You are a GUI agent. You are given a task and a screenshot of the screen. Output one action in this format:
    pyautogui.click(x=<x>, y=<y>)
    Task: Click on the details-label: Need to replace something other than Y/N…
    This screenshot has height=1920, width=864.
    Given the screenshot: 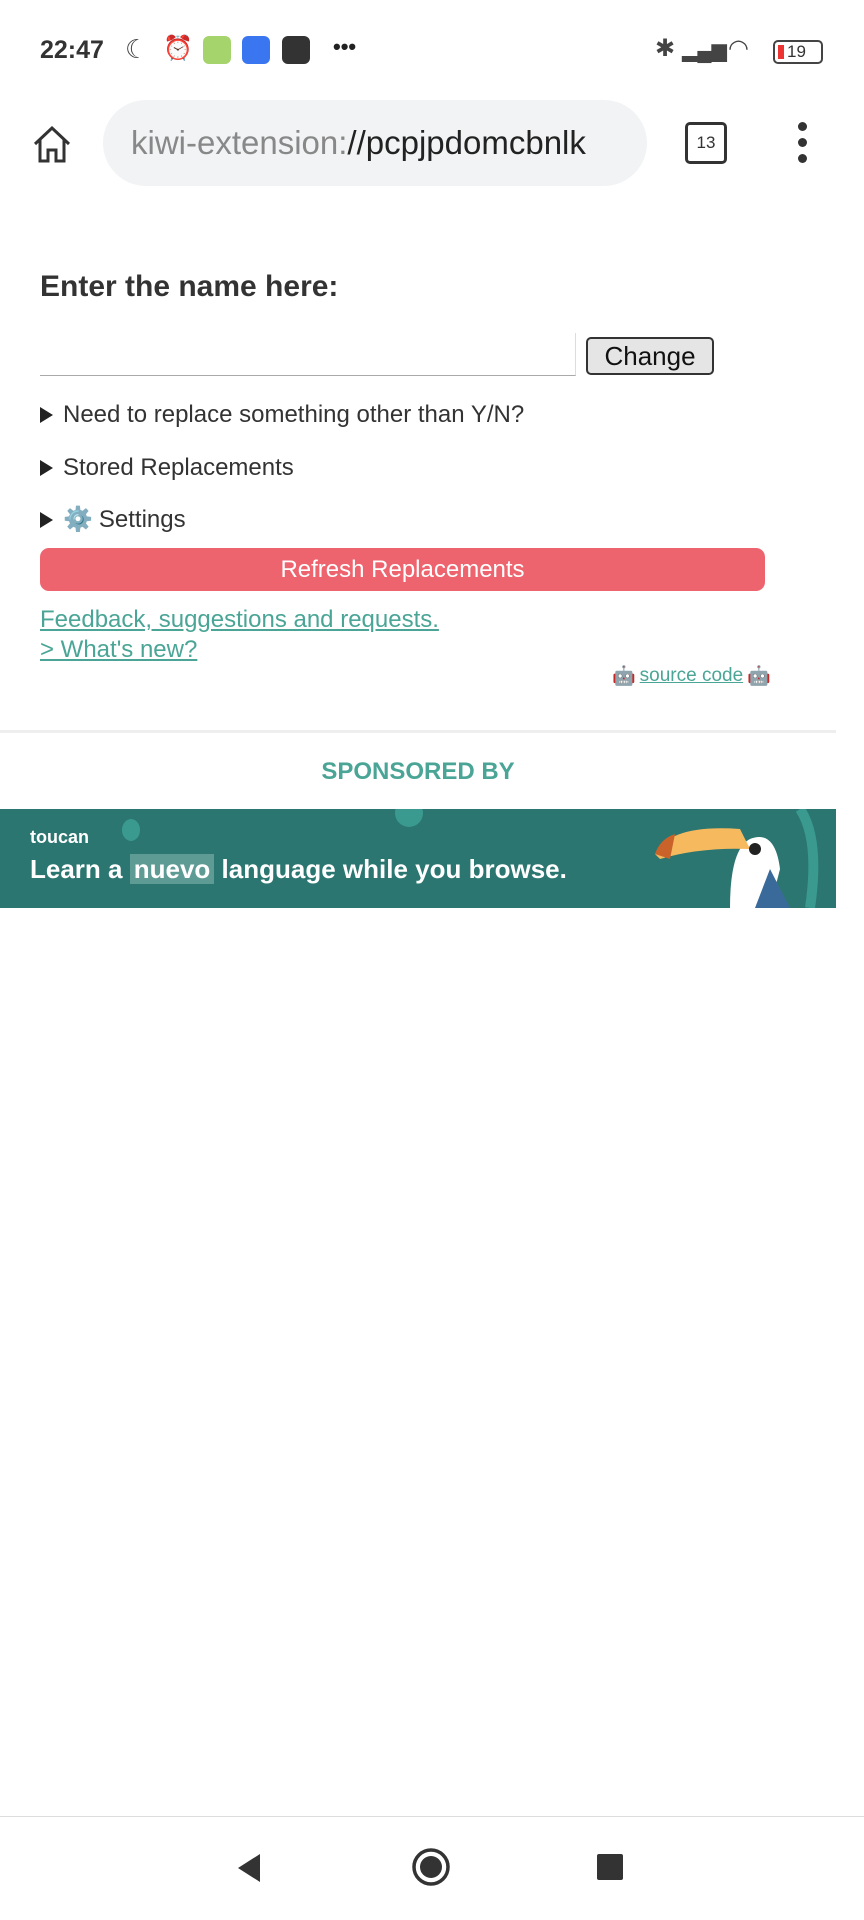 What is the action you would take?
    pyautogui.click(x=294, y=414)
    